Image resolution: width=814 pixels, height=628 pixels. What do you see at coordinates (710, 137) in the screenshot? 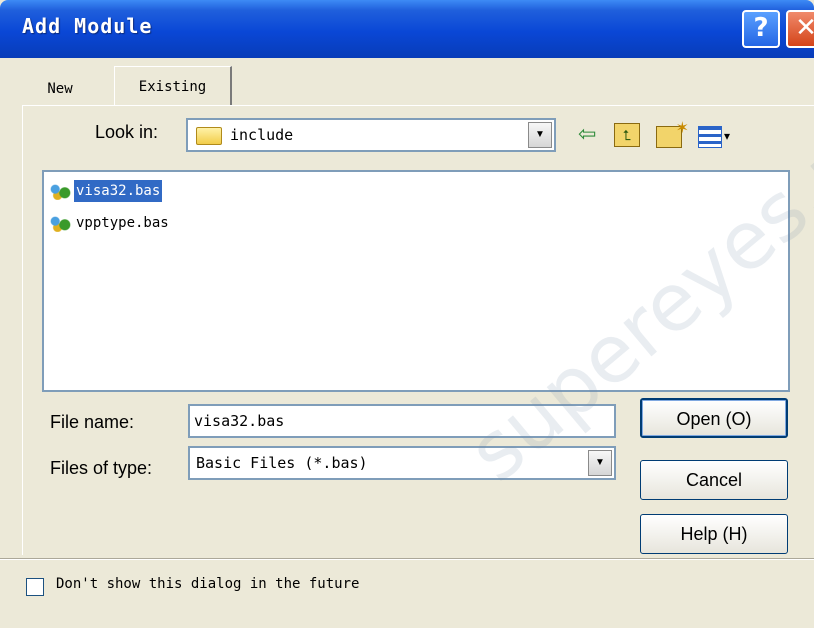
I see `view-menu-icon` at bounding box center [710, 137].